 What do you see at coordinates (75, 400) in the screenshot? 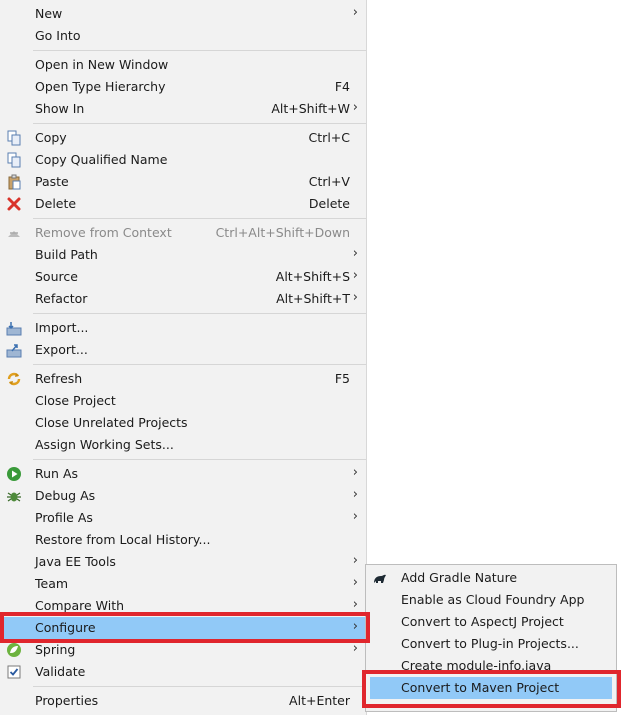
I see `menu-item-label: Close Project` at bounding box center [75, 400].